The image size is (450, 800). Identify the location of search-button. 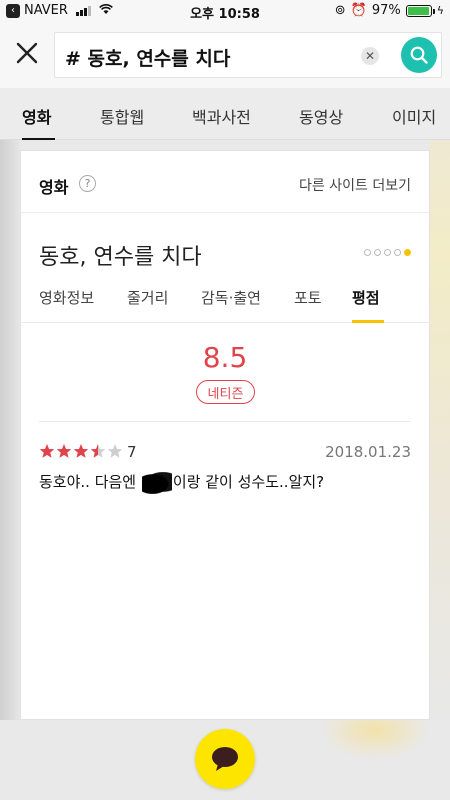
(419, 55).